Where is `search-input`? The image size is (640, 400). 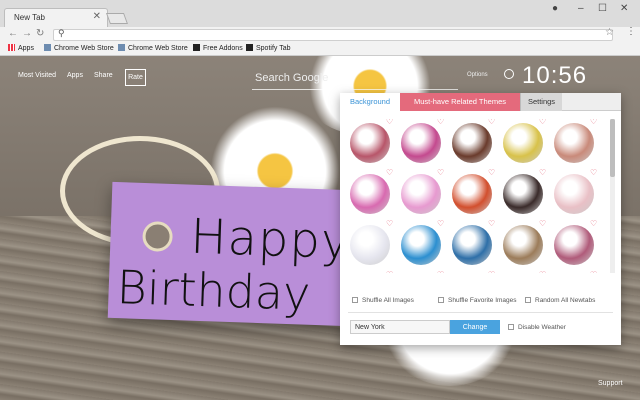 search-input is located at coordinates (355, 78).